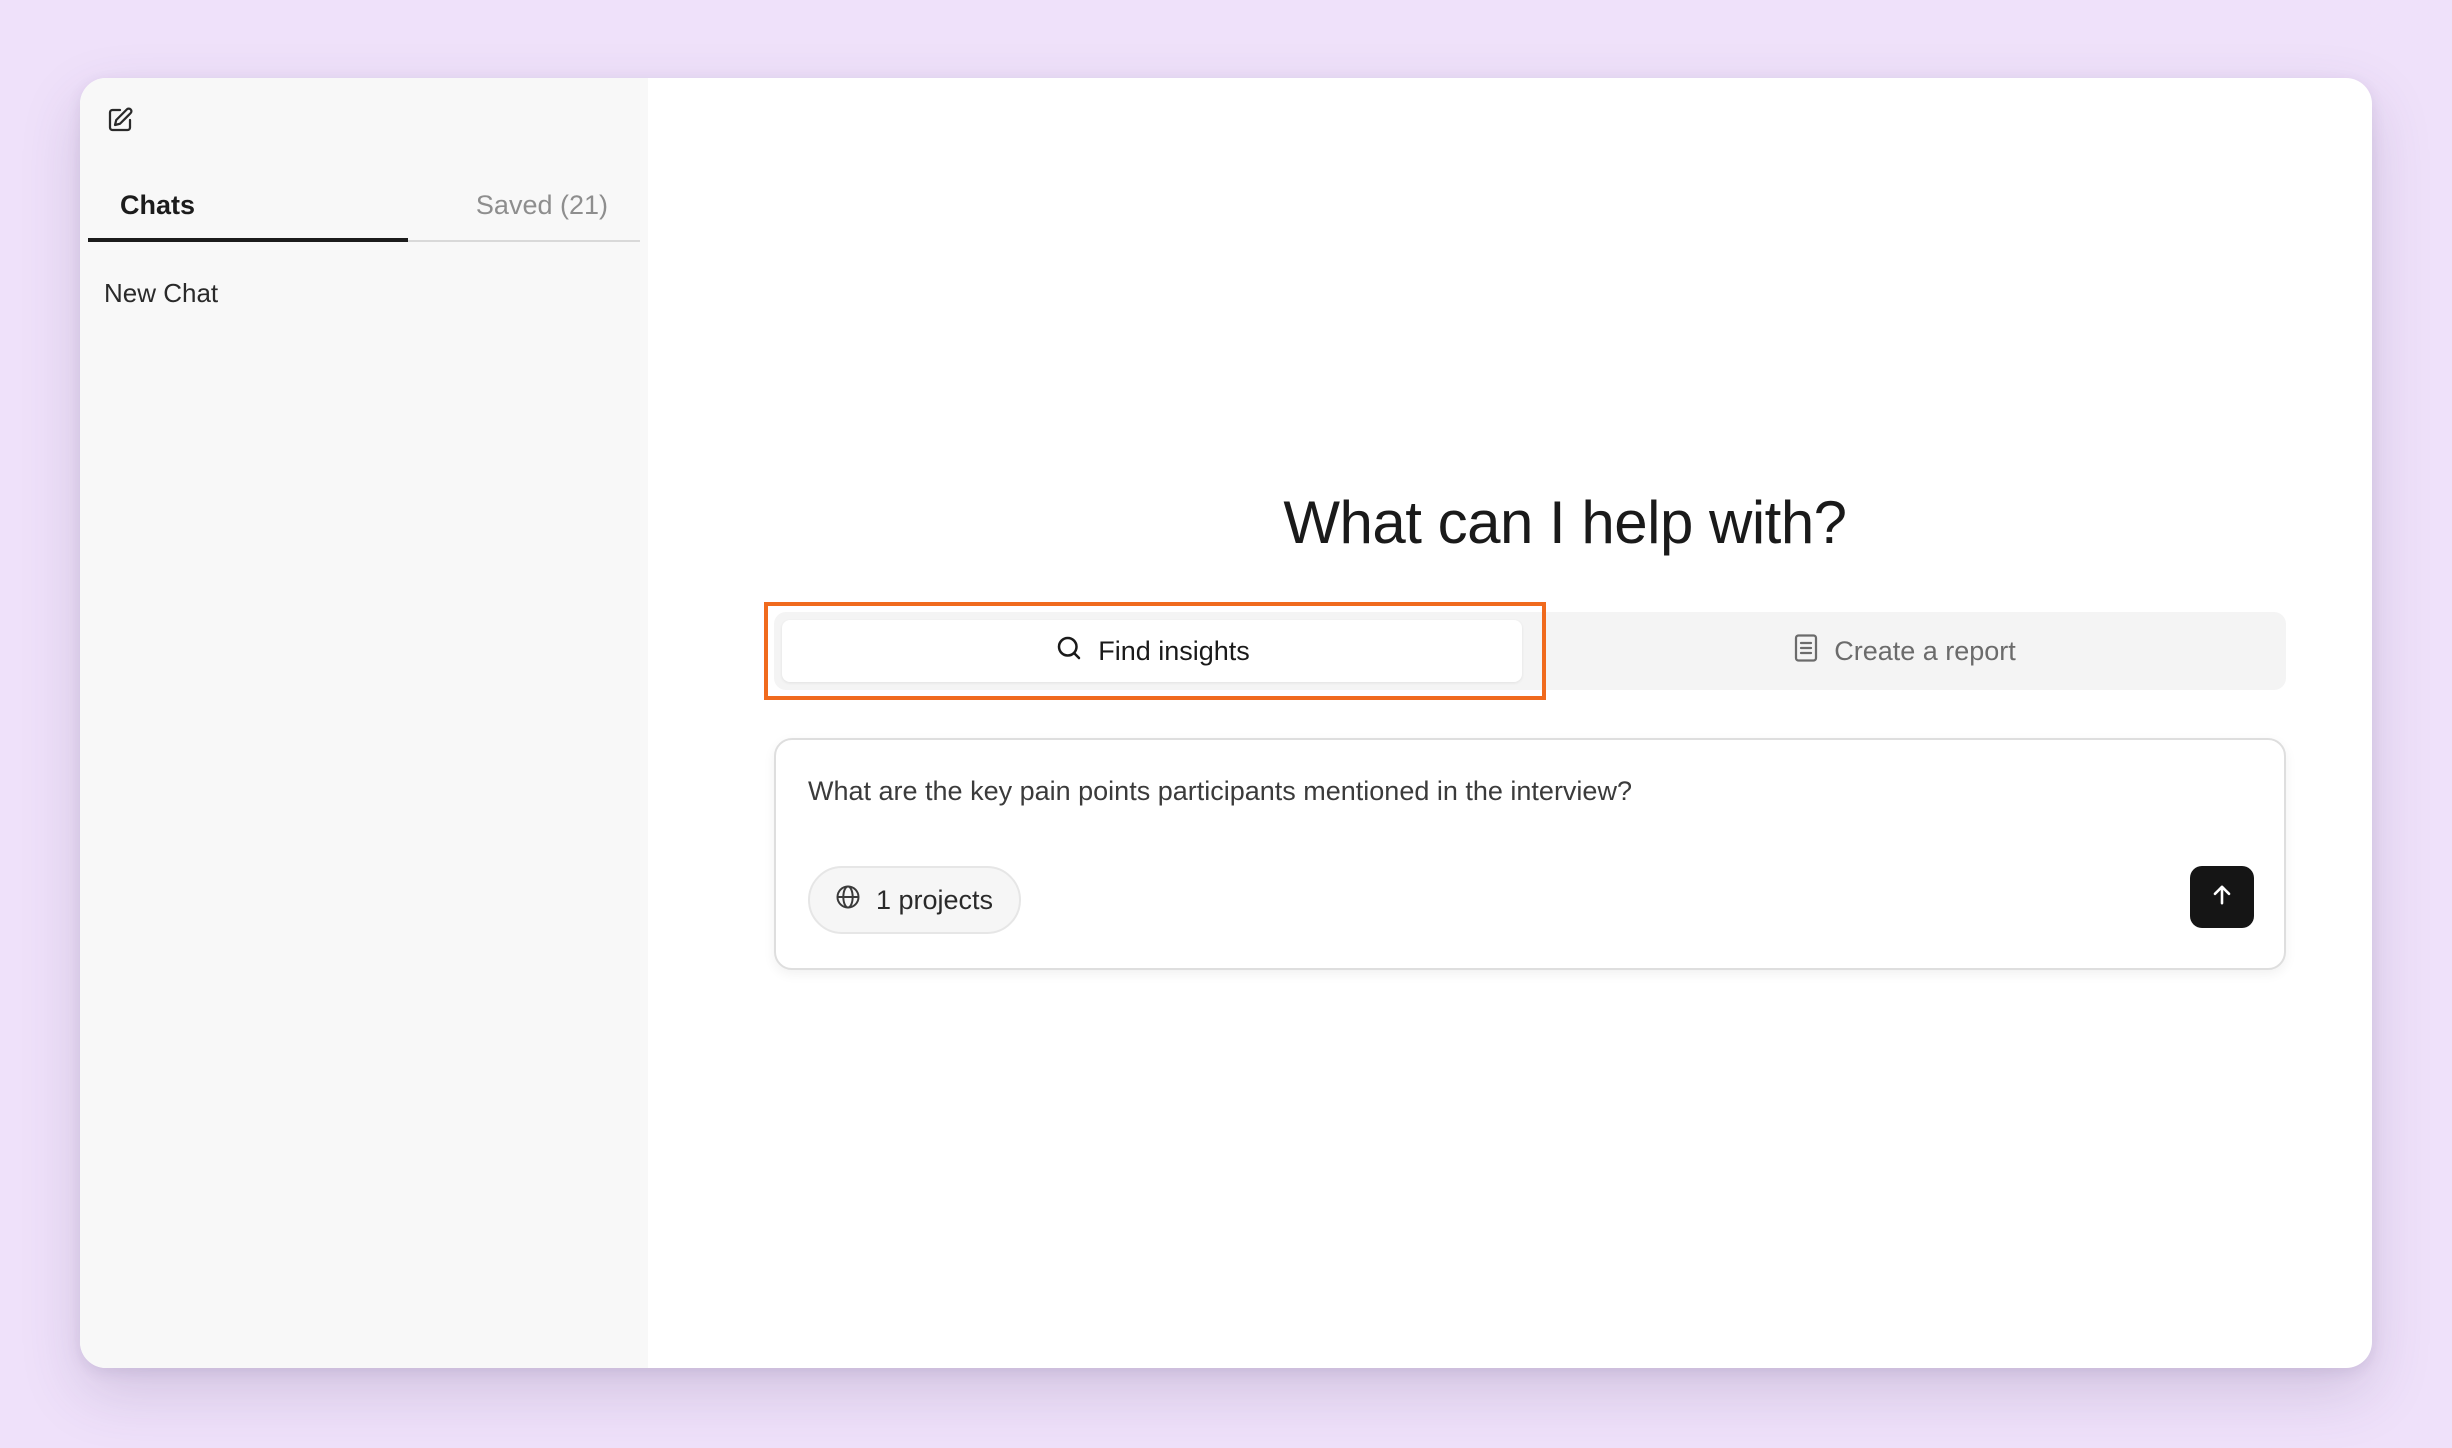  What do you see at coordinates (1069, 651) in the screenshot?
I see `search-icon` at bounding box center [1069, 651].